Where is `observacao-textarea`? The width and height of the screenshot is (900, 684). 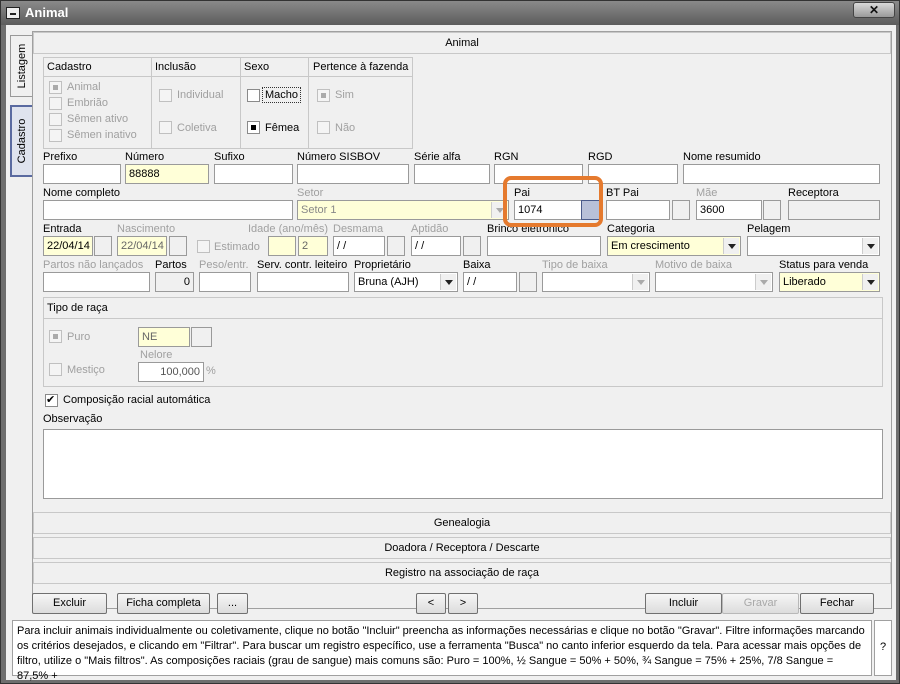
observacao-textarea is located at coordinates (463, 464).